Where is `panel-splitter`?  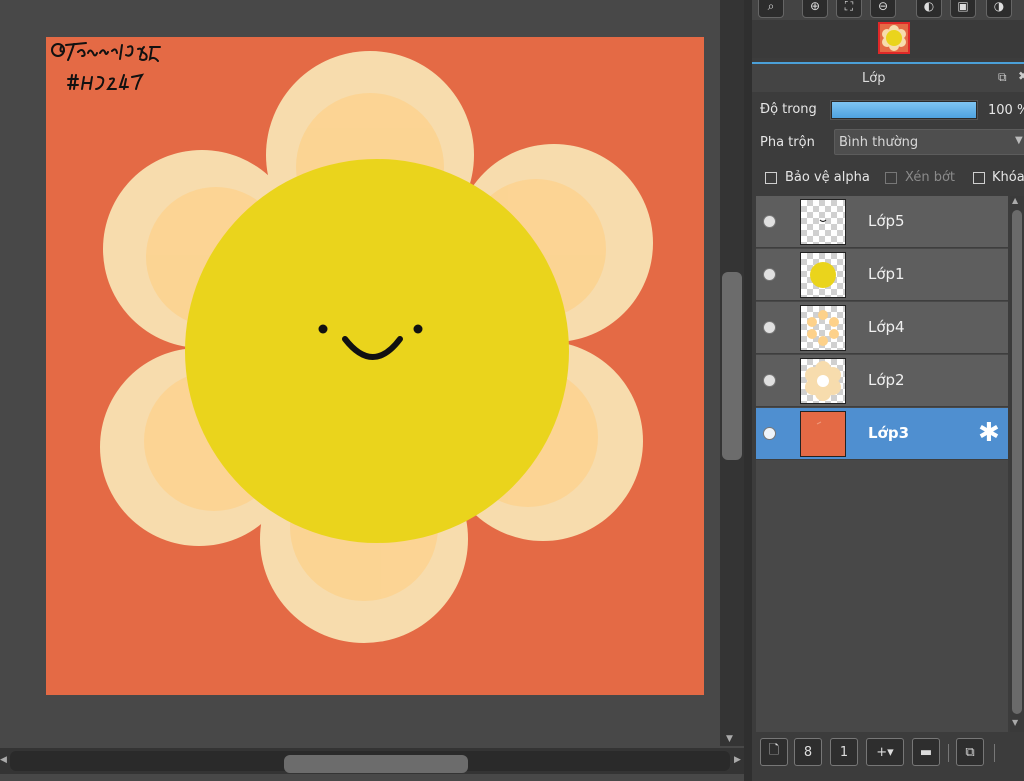 panel-splitter is located at coordinates (748, 390).